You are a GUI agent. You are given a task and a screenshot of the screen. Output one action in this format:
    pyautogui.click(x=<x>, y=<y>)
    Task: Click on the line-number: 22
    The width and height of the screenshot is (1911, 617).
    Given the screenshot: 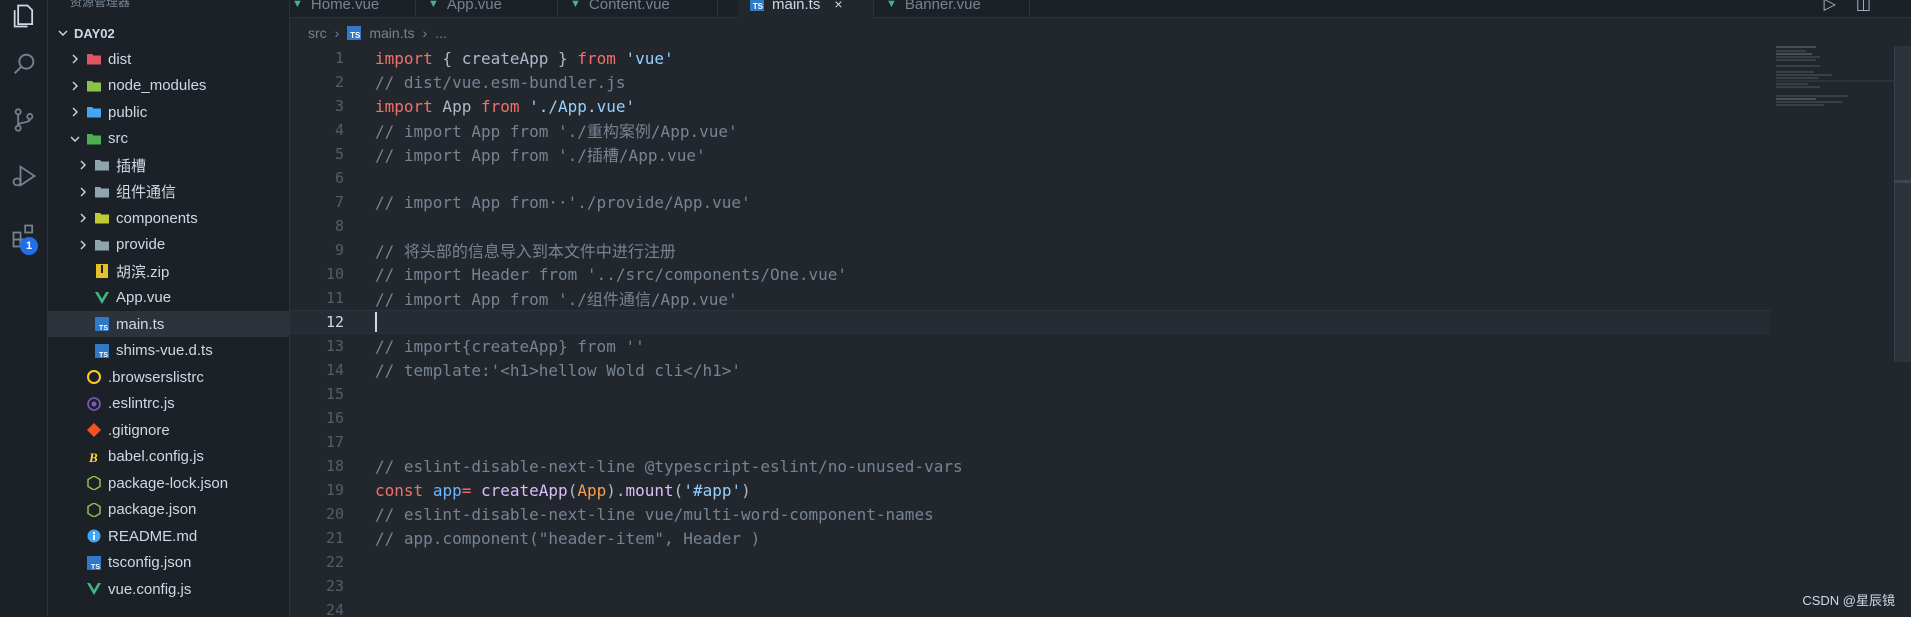 What is the action you would take?
    pyautogui.click(x=334, y=562)
    